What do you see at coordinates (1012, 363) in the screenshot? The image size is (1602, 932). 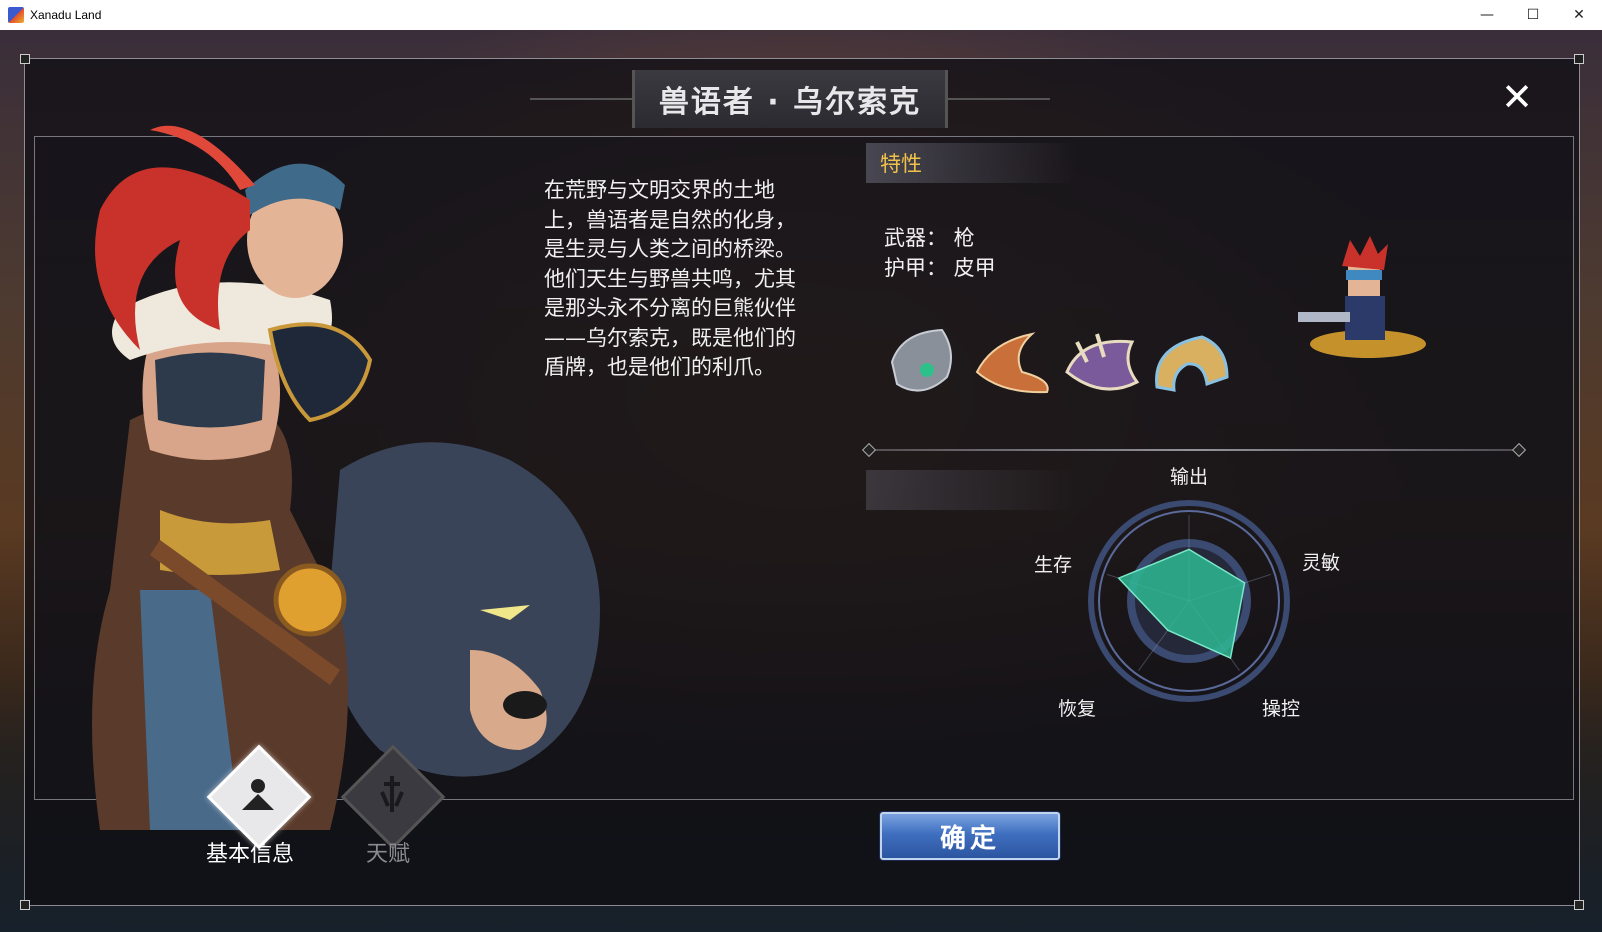 I see `horn-icon` at bounding box center [1012, 363].